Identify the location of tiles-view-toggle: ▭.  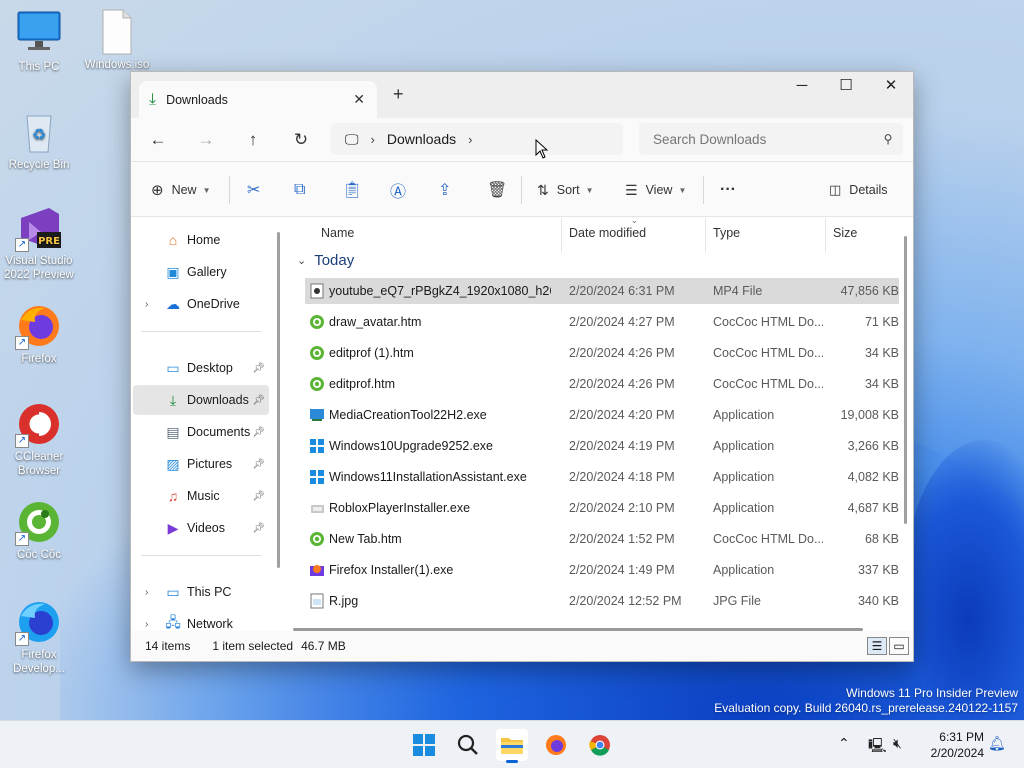
(899, 646).